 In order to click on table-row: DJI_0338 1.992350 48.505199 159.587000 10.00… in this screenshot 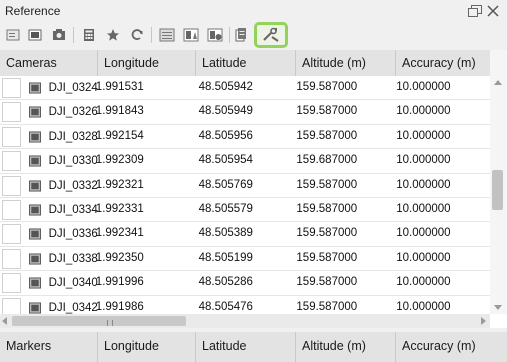, I will do `click(245, 259)`.